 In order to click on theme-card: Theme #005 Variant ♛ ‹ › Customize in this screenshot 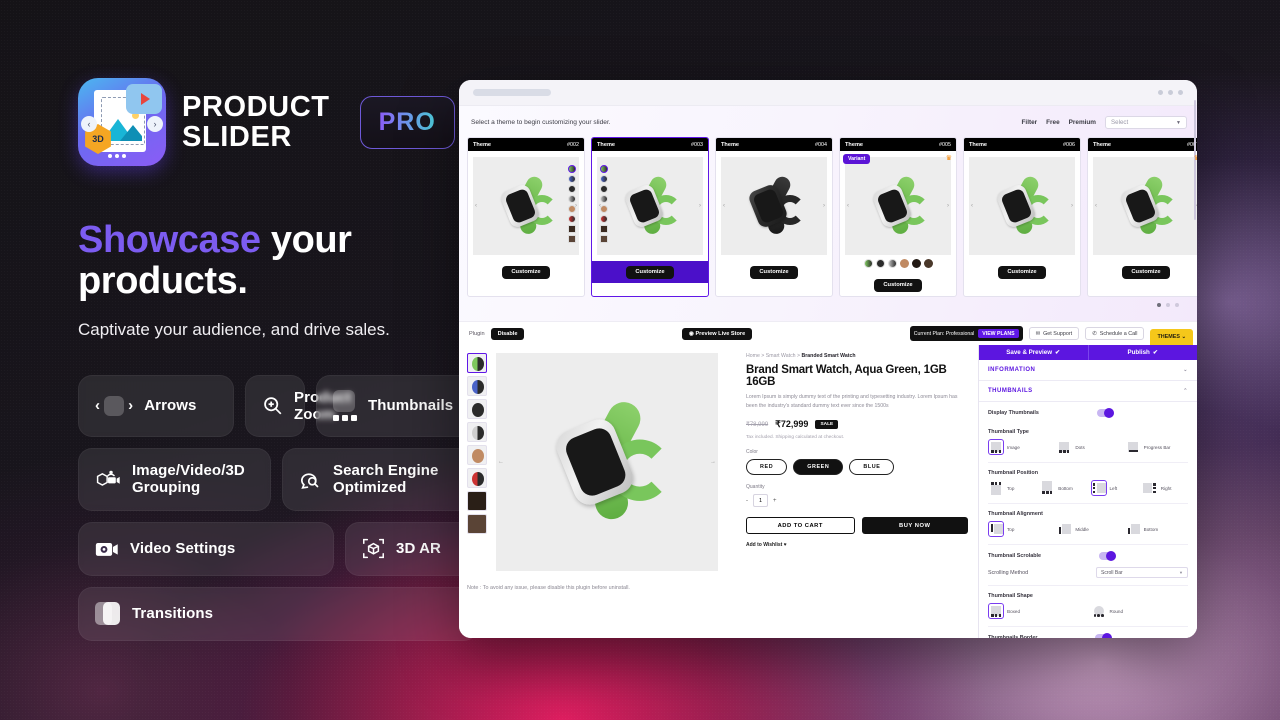, I will do `click(898, 217)`.